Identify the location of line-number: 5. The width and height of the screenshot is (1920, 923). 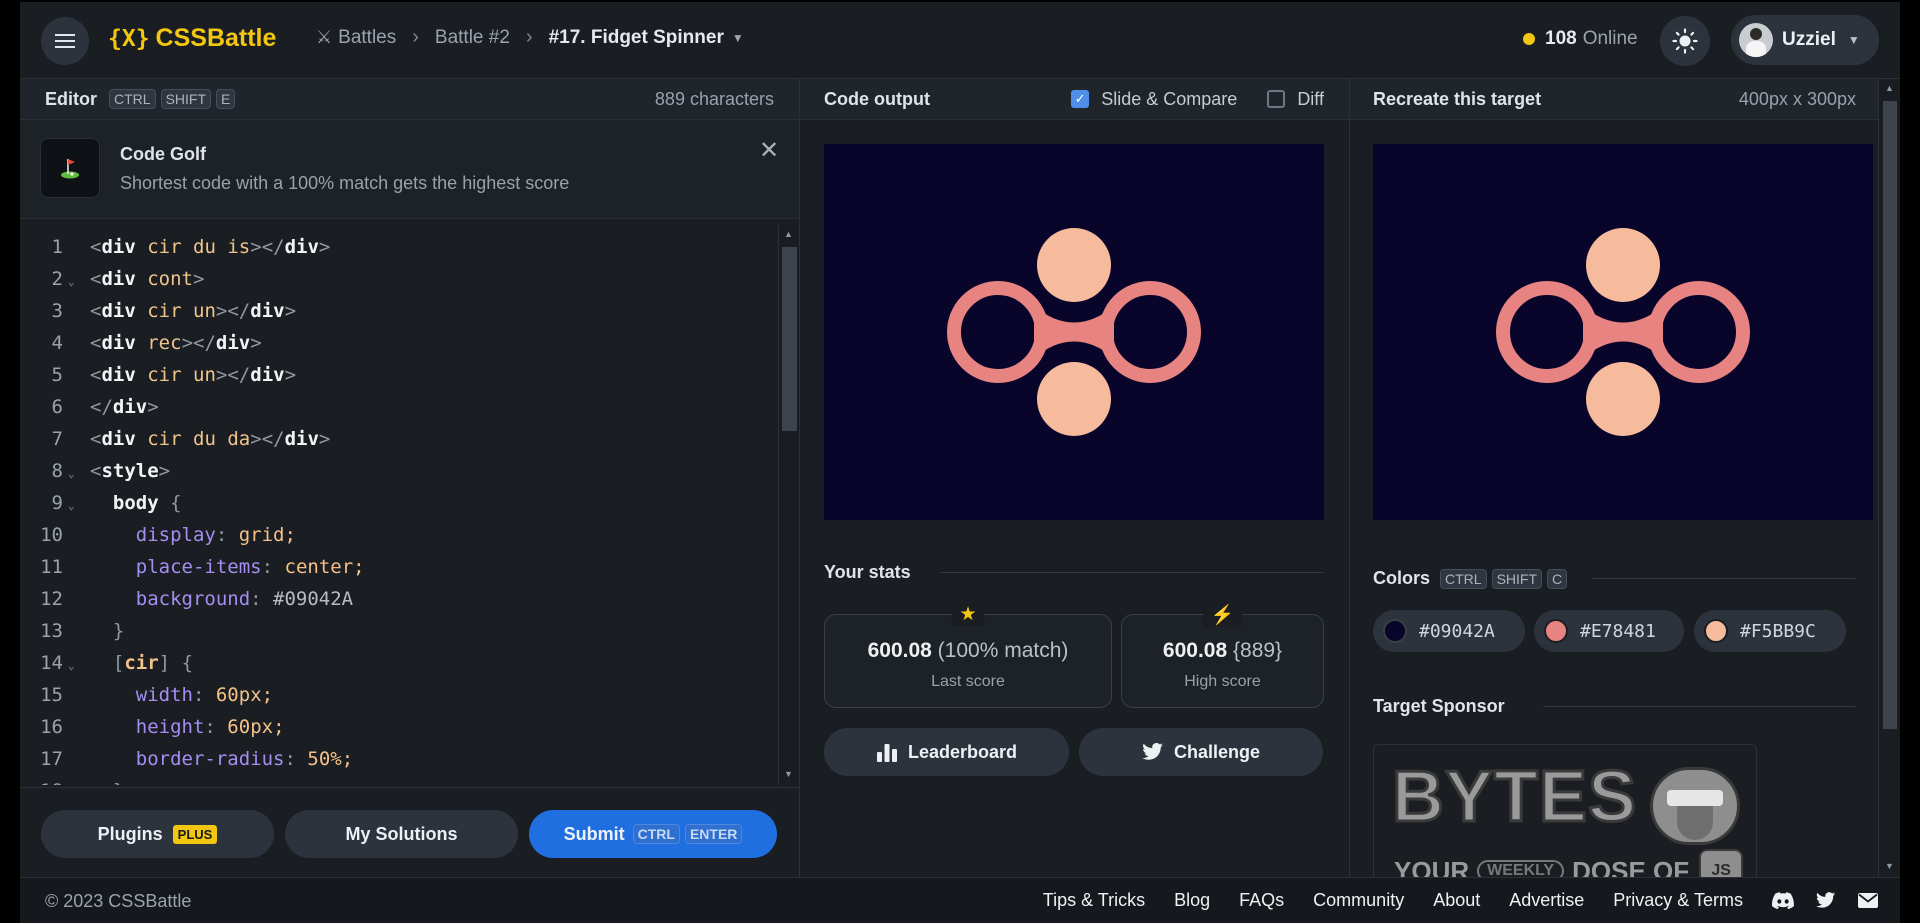
(57, 375).